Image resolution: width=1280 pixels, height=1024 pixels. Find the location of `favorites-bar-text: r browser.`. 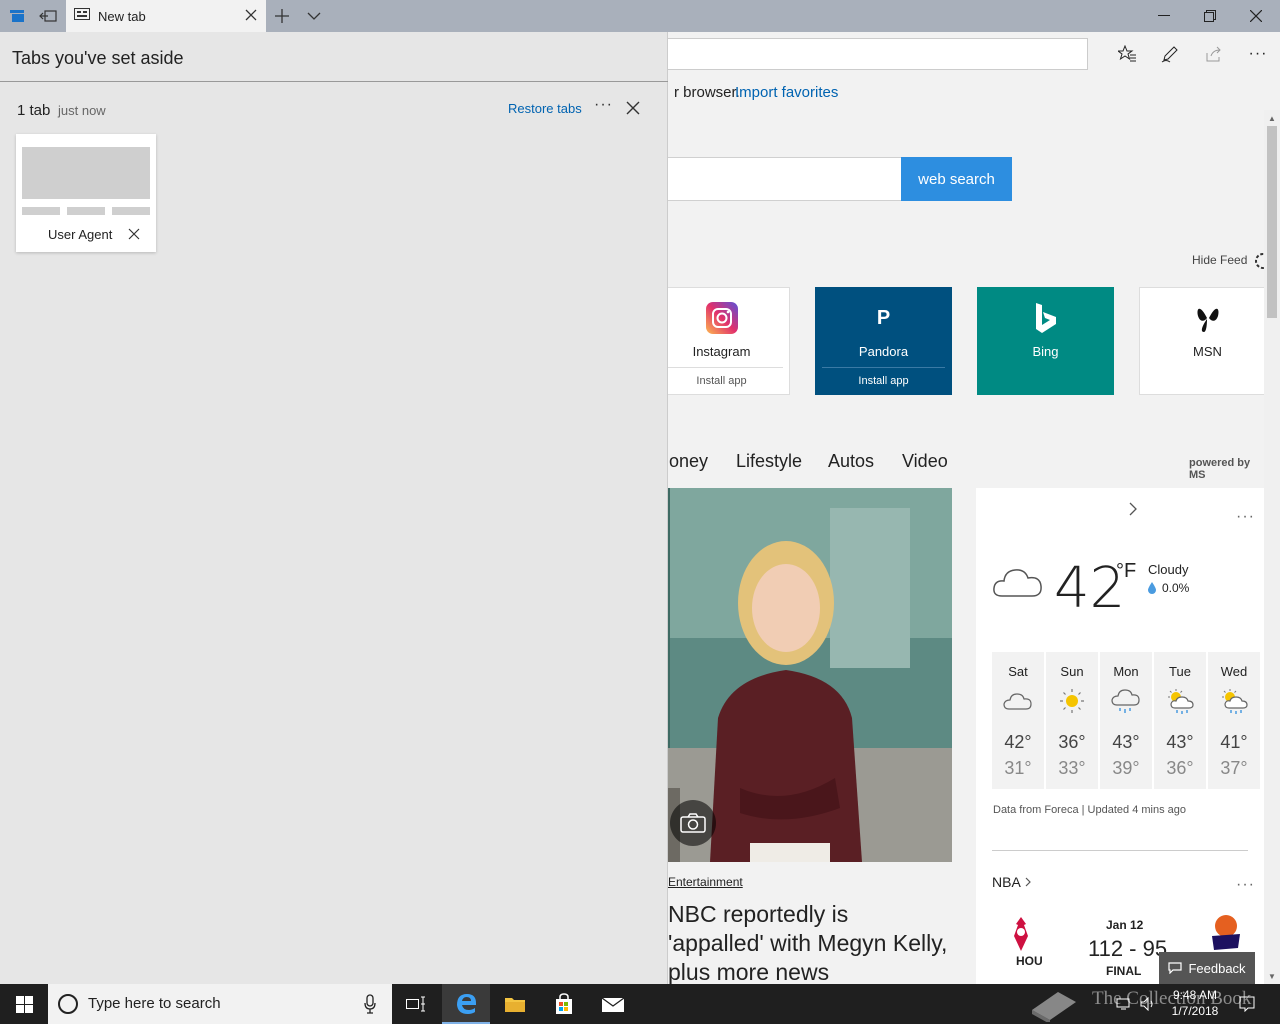

favorites-bar-text: r browser. is located at coordinates (707, 92).